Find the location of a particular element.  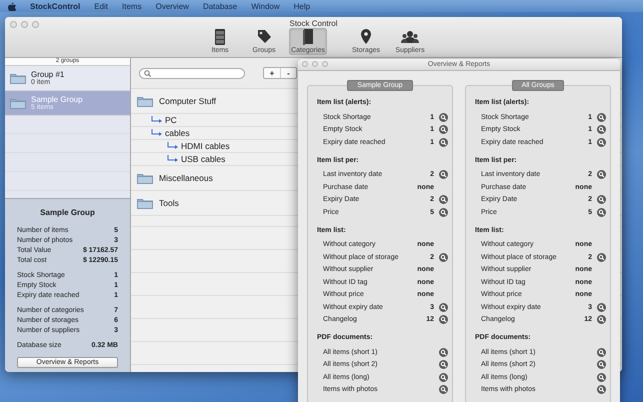

search-field is located at coordinates (192, 73).